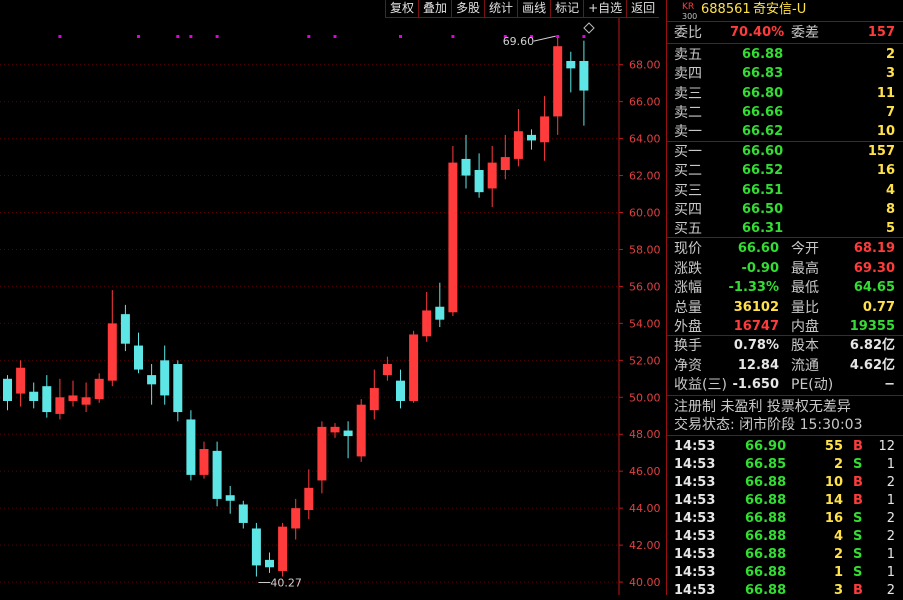  Describe the element at coordinates (544, 38) in the screenshot. I see `high-arrow` at that location.